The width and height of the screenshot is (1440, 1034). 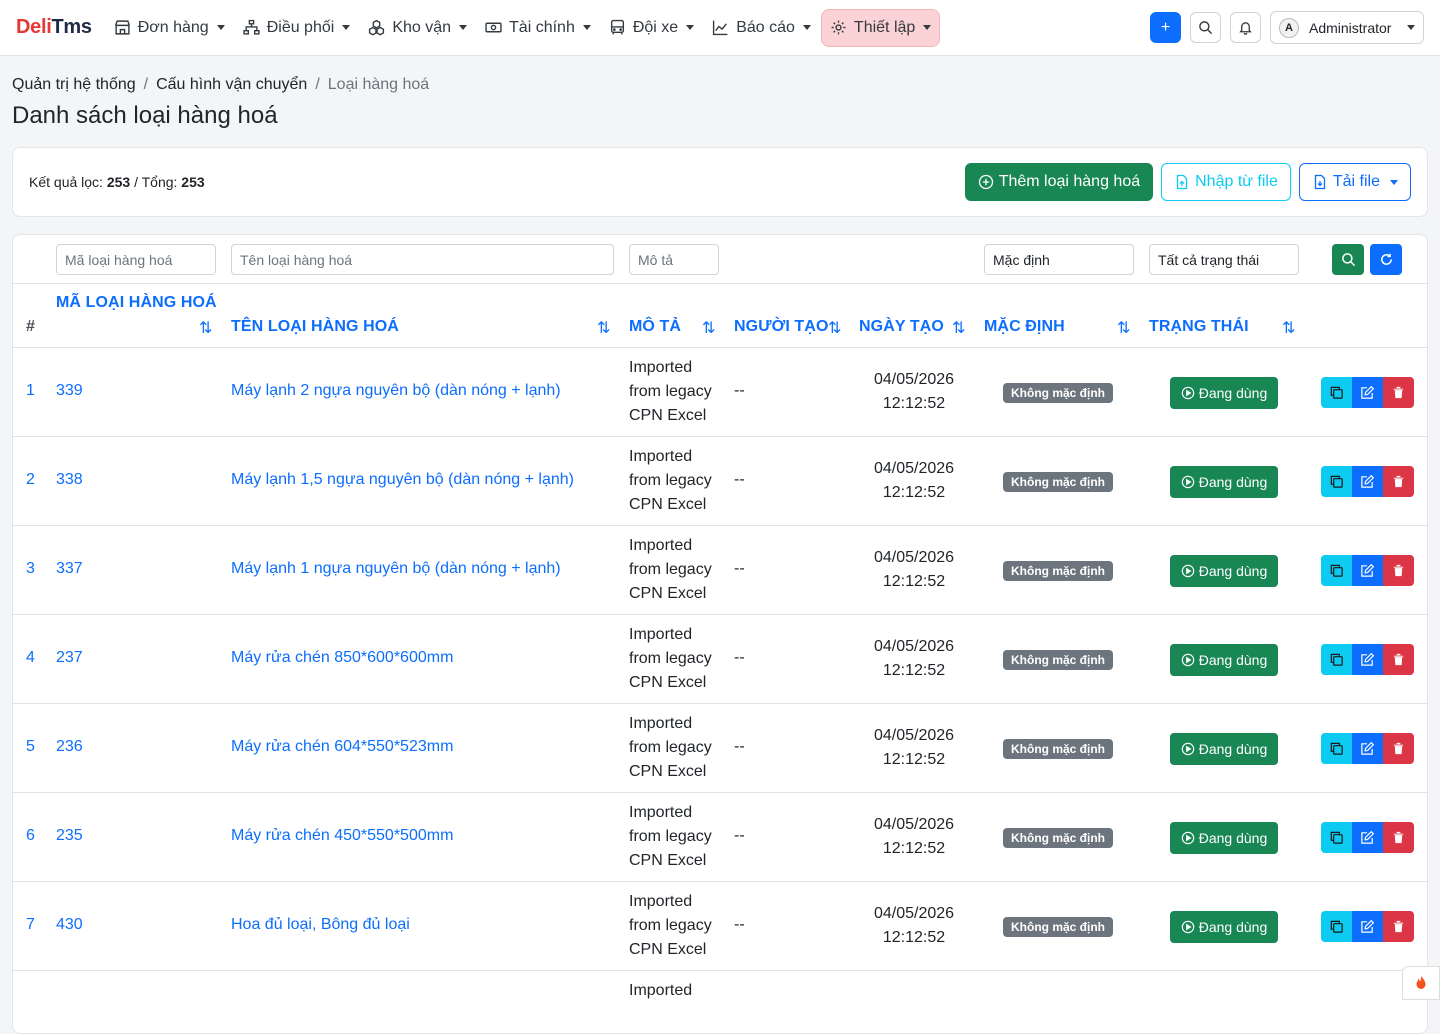 I want to click on nav-dieu-phoi: Điều phối, so click(x=297, y=28).